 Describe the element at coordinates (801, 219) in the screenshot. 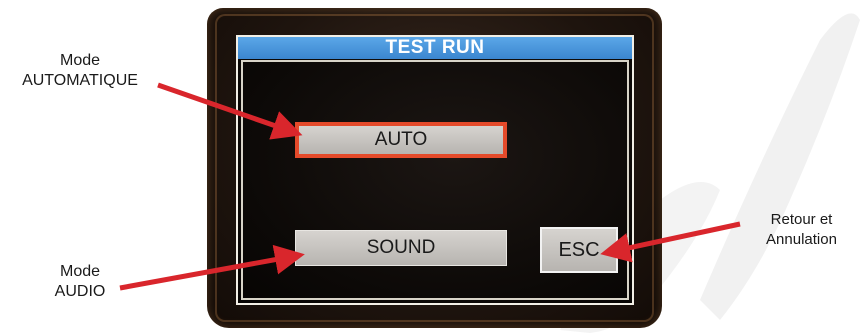

I see `annotation-esc-line1: Retour et` at that location.